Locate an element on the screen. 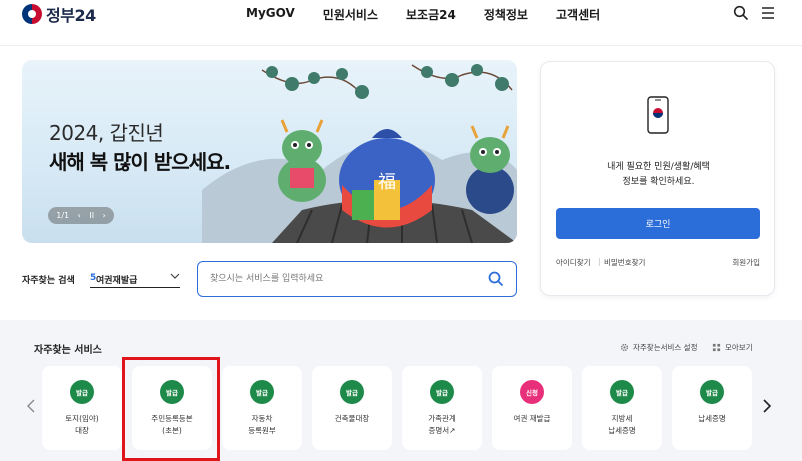  service-name-line1: 지방세 is located at coordinates (622, 418).